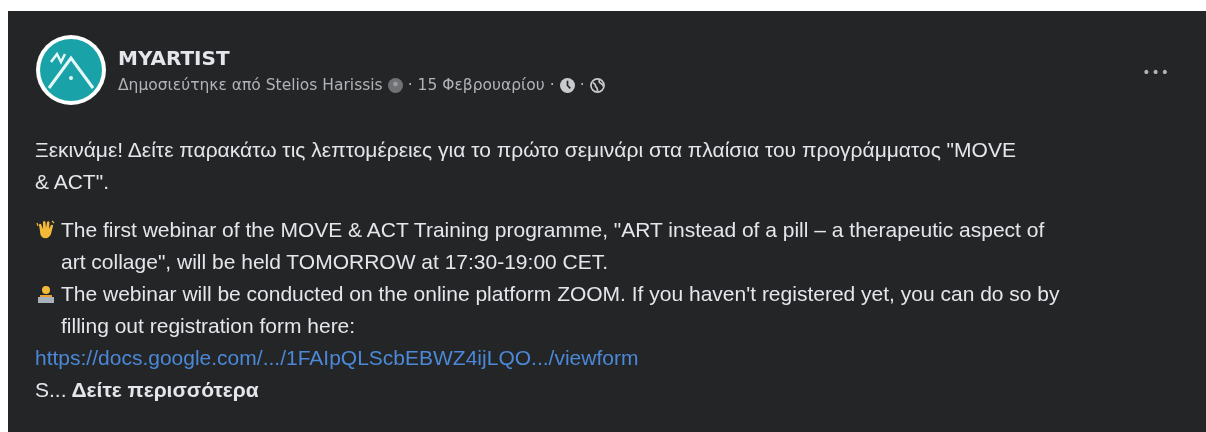  Describe the element at coordinates (561, 310) in the screenshot. I see `post-text: The webinar will be conducted on the online platform ZOOM. If you haven't registered yet, you can do so by filling out registration form here:` at that location.